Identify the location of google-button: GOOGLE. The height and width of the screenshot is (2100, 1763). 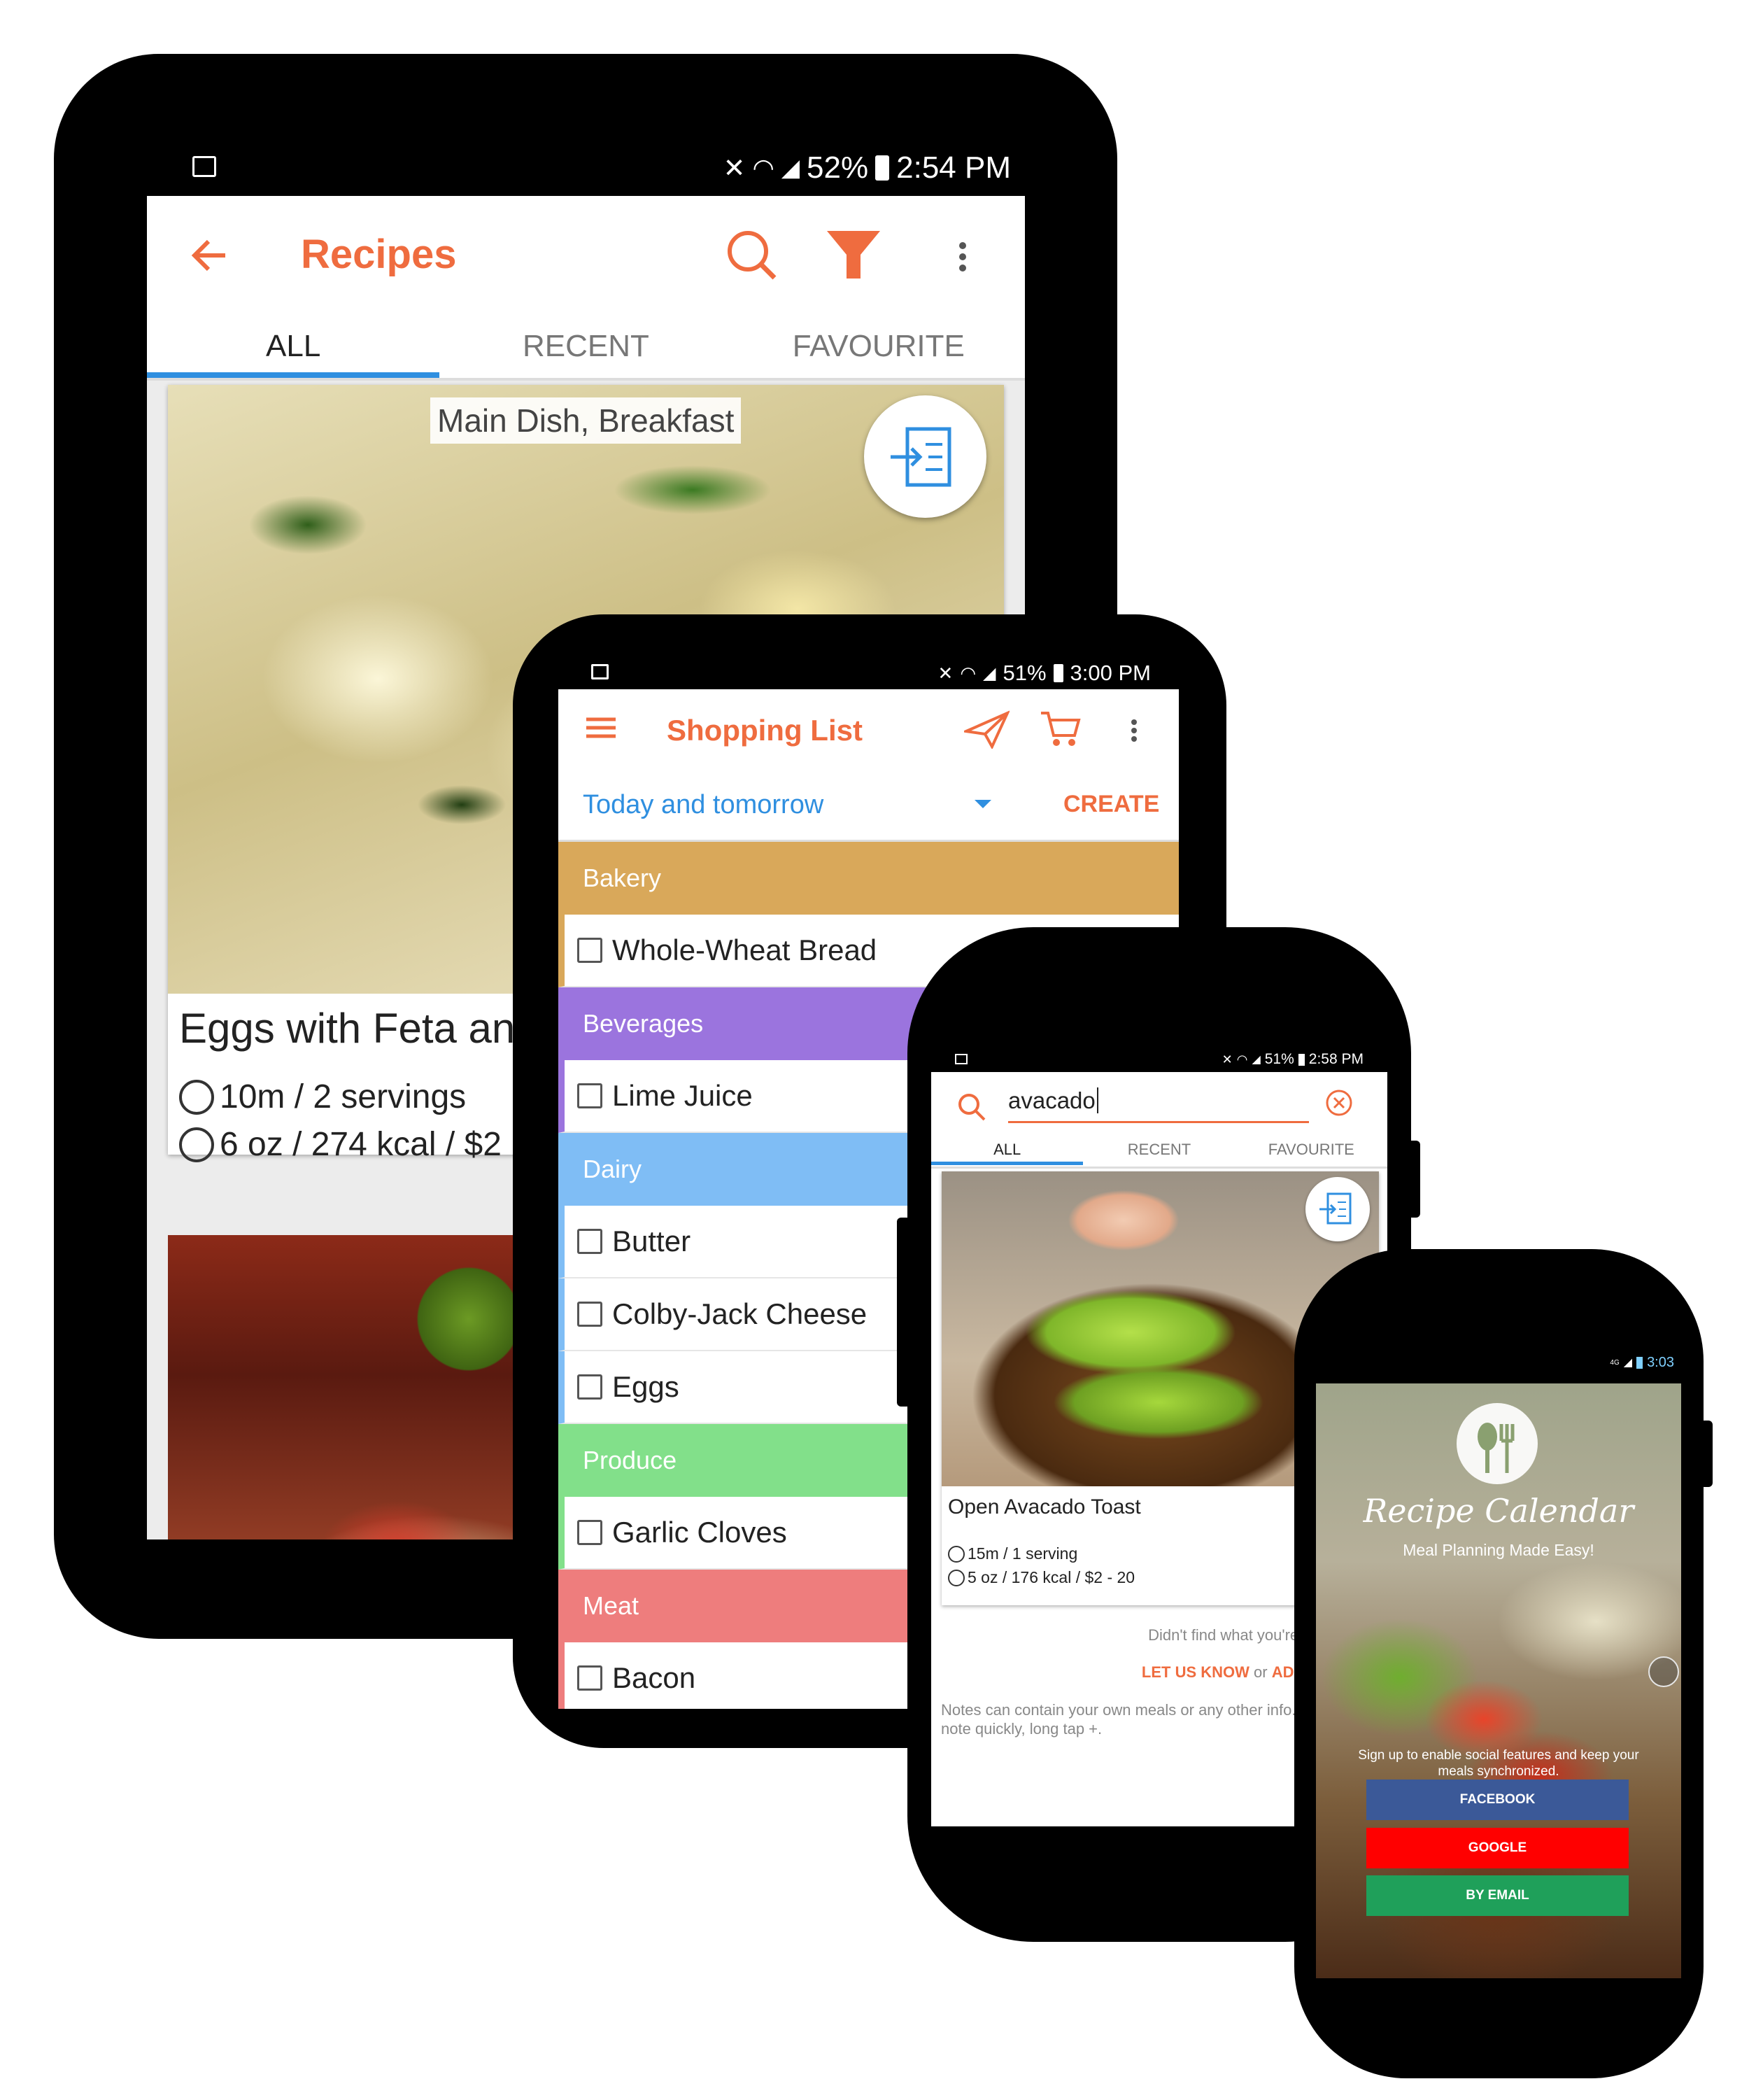
(1497, 1848).